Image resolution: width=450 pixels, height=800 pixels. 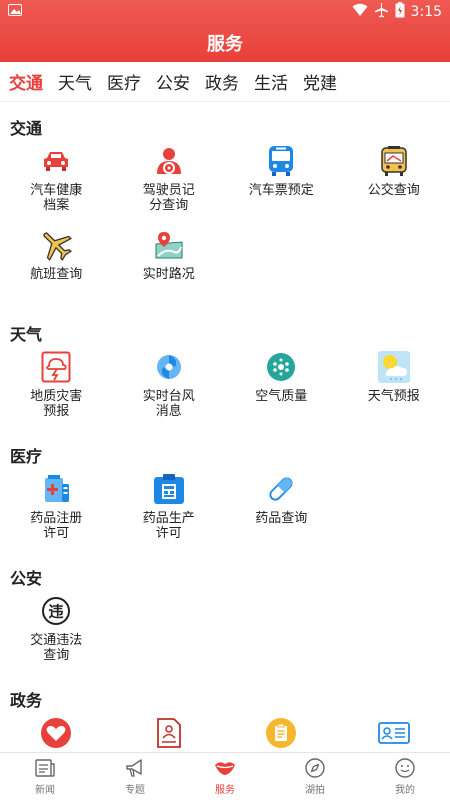 I want to click on tab-weather: 天气, so click(x=75, y=81).